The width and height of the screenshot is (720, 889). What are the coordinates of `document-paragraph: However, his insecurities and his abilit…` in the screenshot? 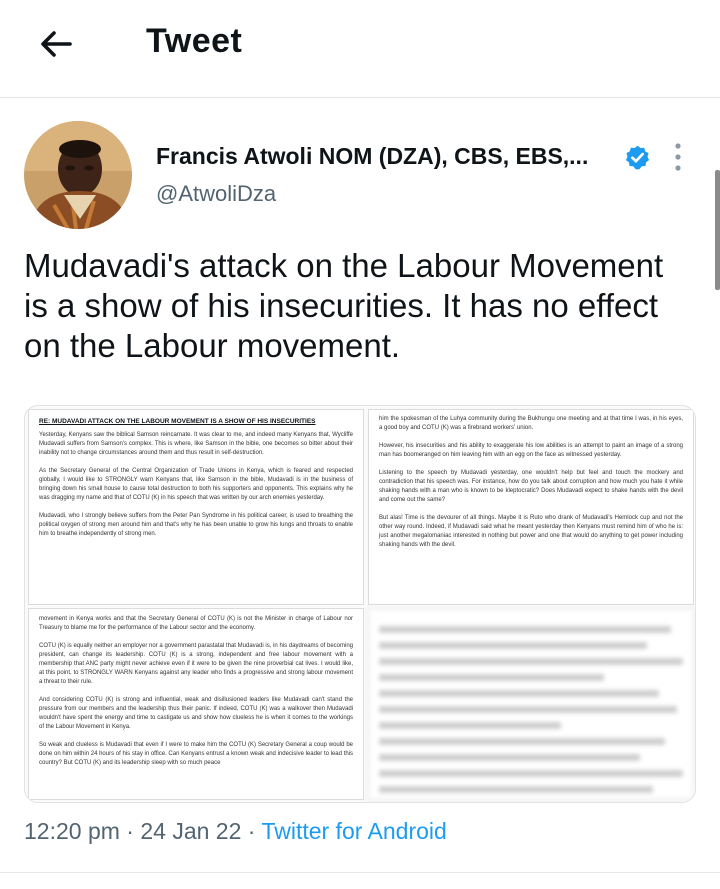 It's located at (531, 450).